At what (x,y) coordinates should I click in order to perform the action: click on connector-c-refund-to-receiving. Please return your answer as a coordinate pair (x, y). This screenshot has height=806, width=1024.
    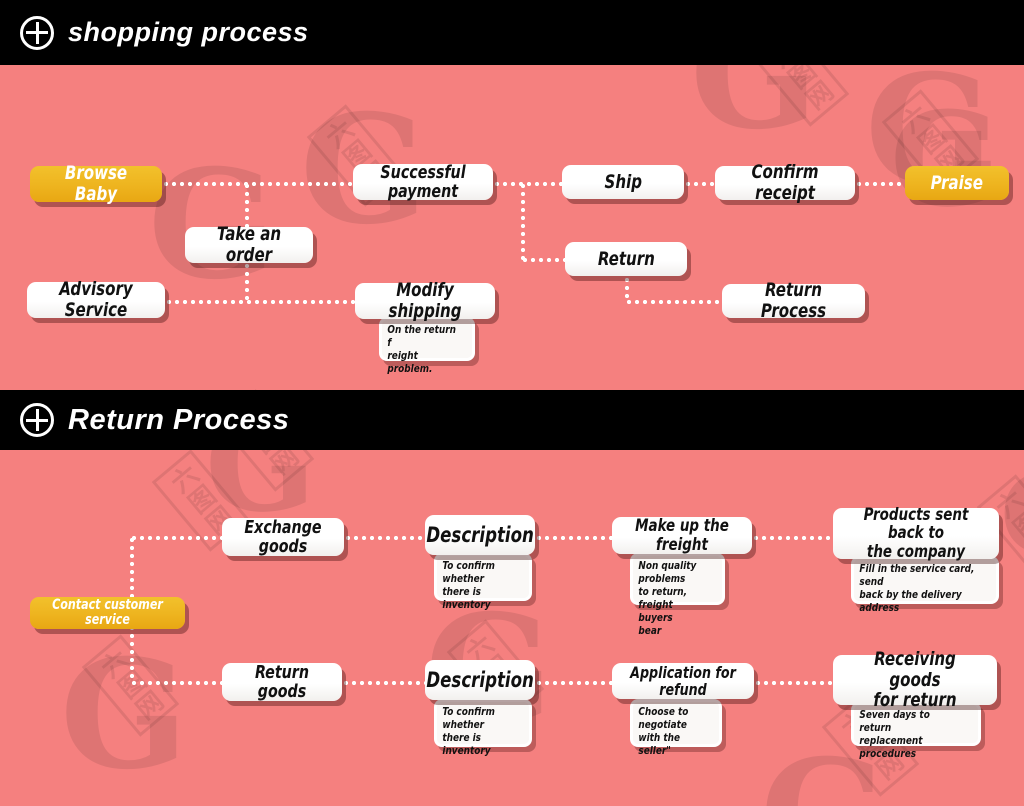
    Looking at the image, I should click on (794, 683).